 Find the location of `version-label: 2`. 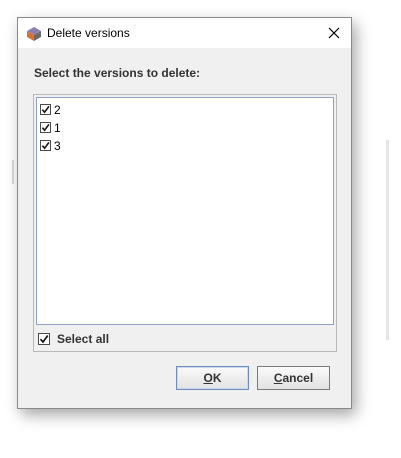

version-label: 2 is located at coordinates (57, 109).